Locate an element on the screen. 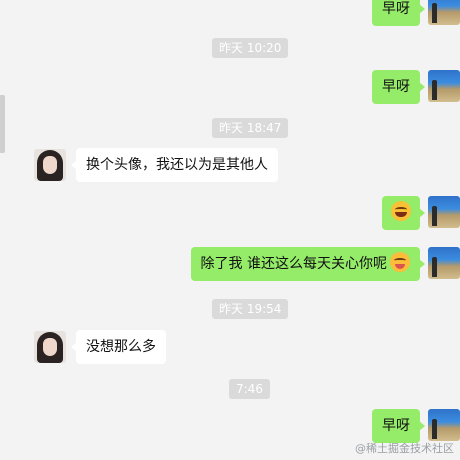 The image size is (460, 460). message-bubble: 没想那么多 is located at coordinates (118, 347).